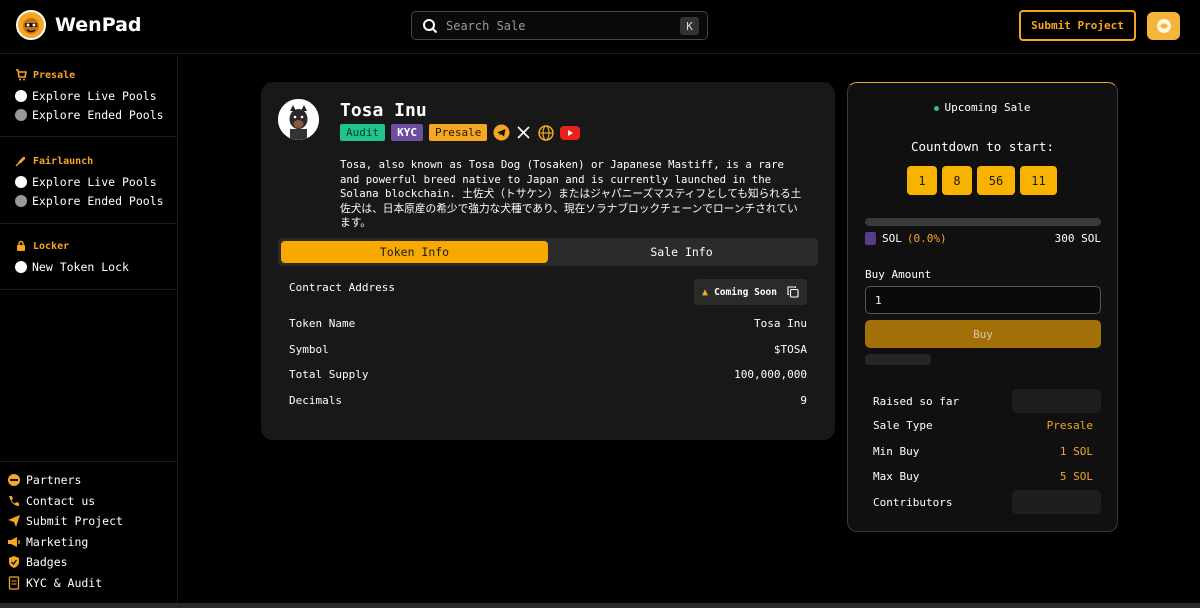 The height and width of the screenshot is (608, 1200). I want to click on rocket-icon, so click(20, 162).